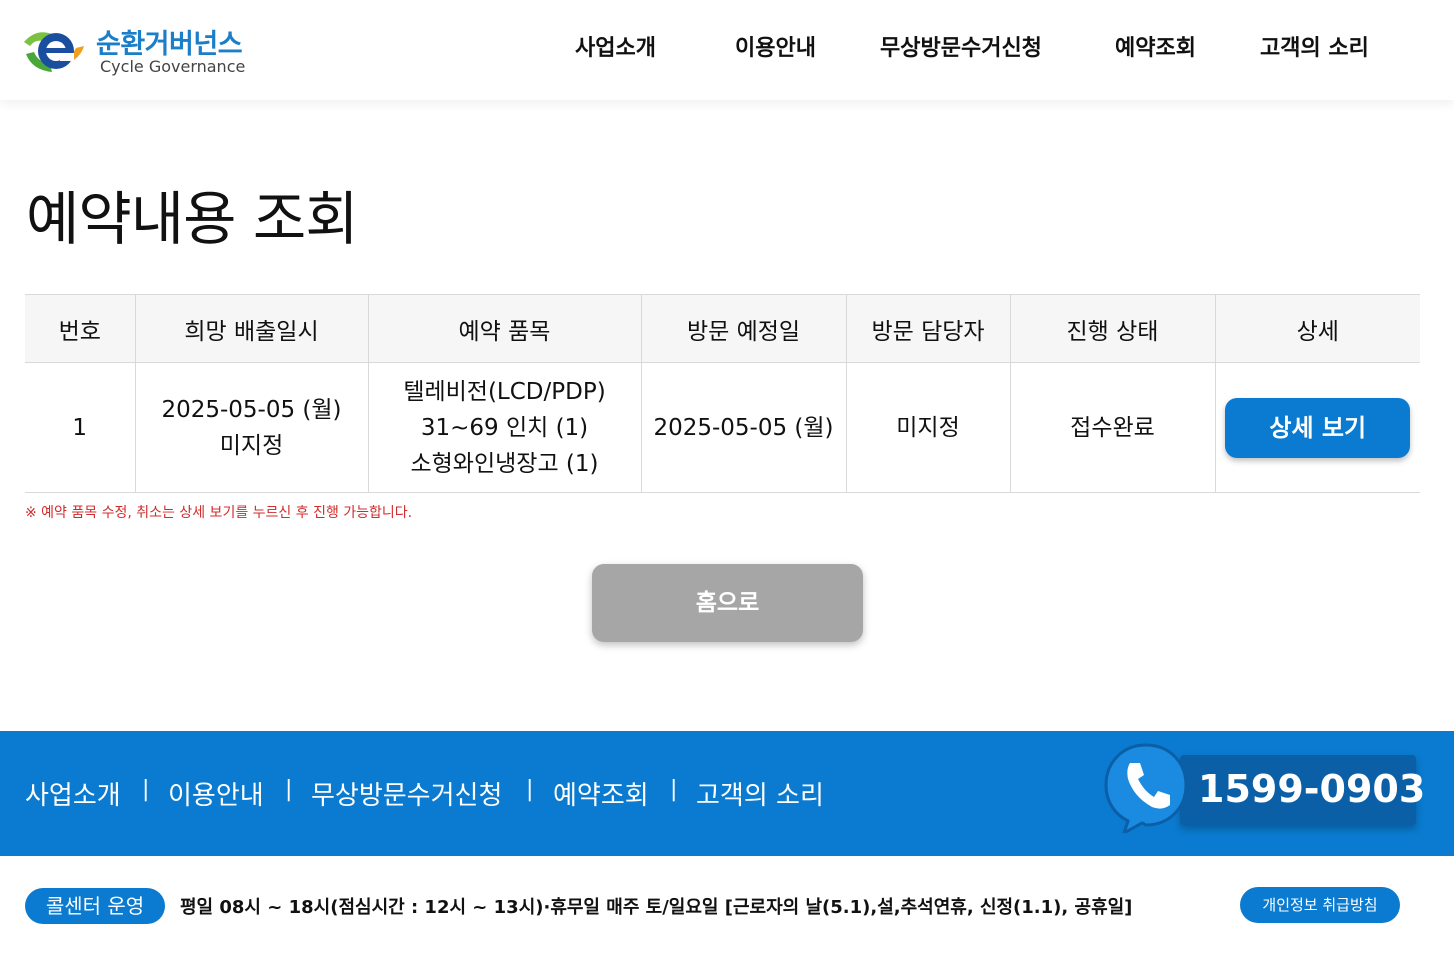  What do you see at coordinates (760, 793) in the screenshot?
I see `footer-nav-customer-voice: 고객의 소리` at bounding box center [760, 793].